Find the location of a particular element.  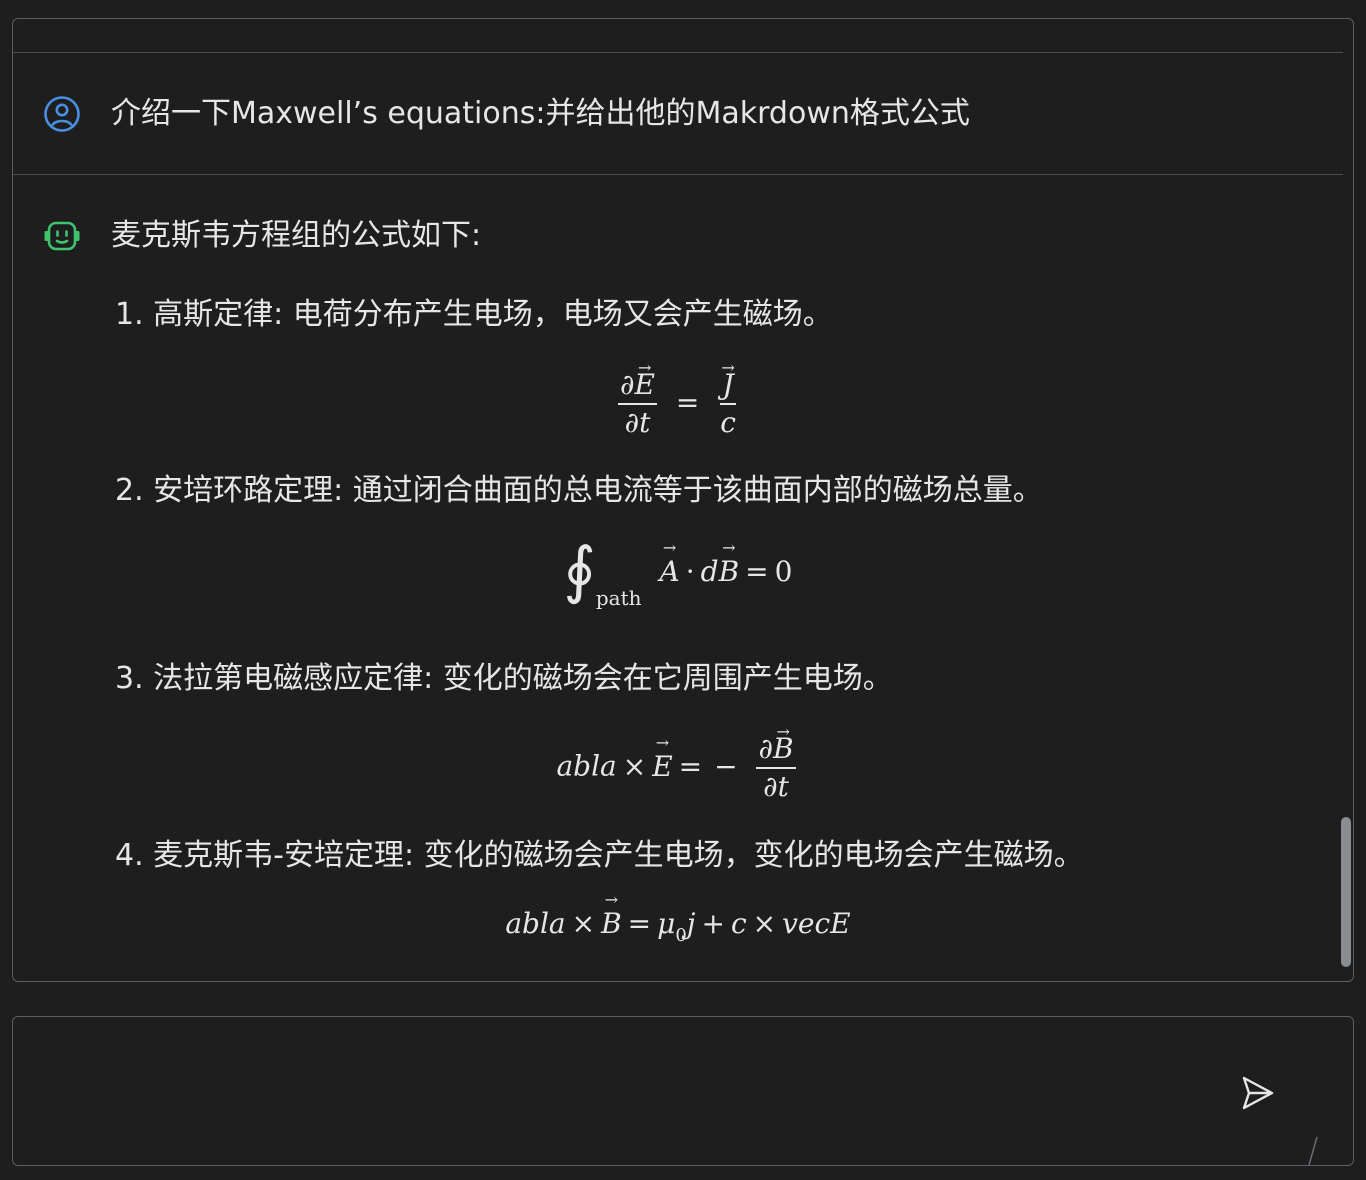

message-input is located at coordinates (625, 1092).